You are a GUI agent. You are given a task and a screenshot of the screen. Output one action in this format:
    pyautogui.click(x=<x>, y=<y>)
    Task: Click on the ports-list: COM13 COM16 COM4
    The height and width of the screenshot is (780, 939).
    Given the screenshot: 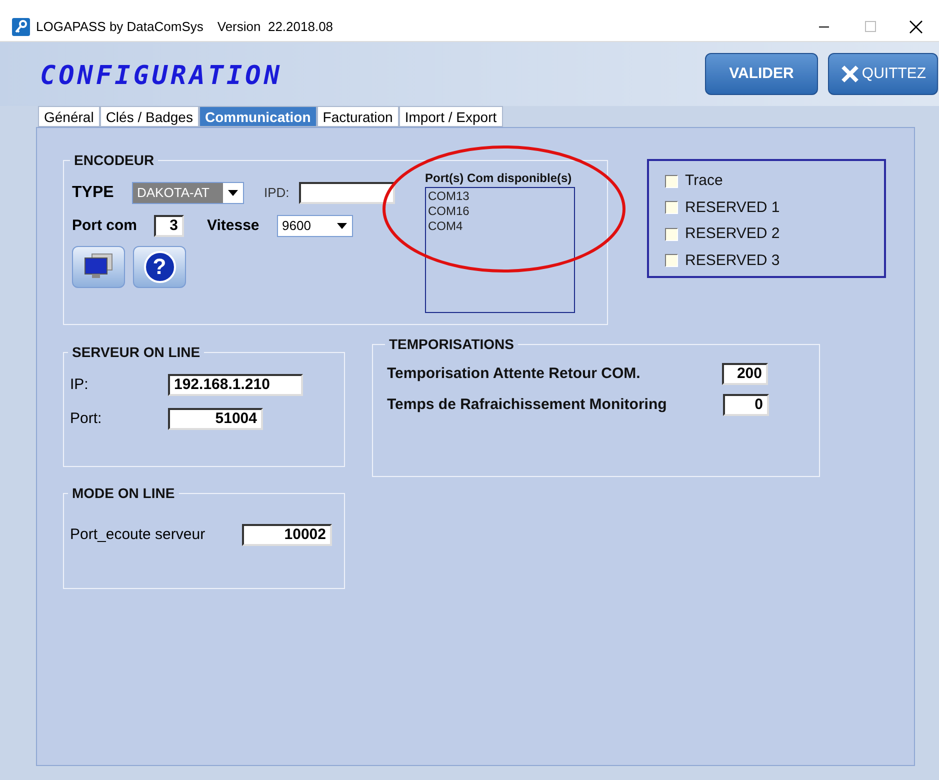 What is the action you would take?
    pyautogui.click(x=500, y=250)
    